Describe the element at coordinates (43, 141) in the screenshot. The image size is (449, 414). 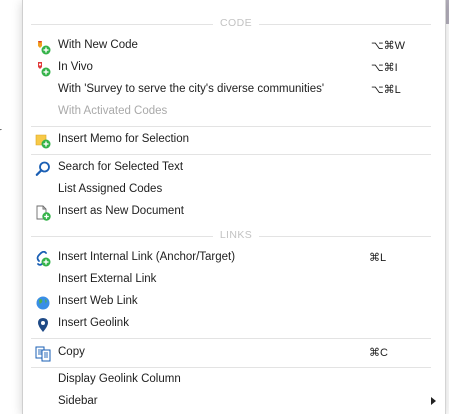
I see `memo-icon` at that location.